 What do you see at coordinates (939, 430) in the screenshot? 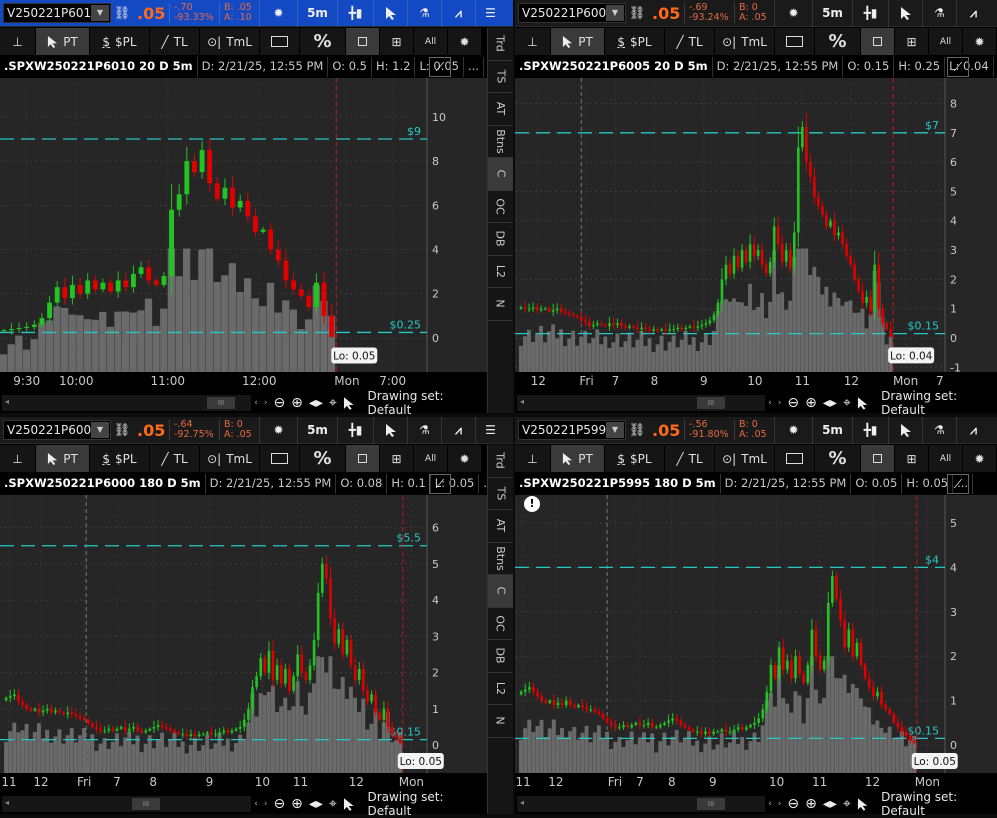
I see `studies-button: ⚗` at bounding box center [939, 430].